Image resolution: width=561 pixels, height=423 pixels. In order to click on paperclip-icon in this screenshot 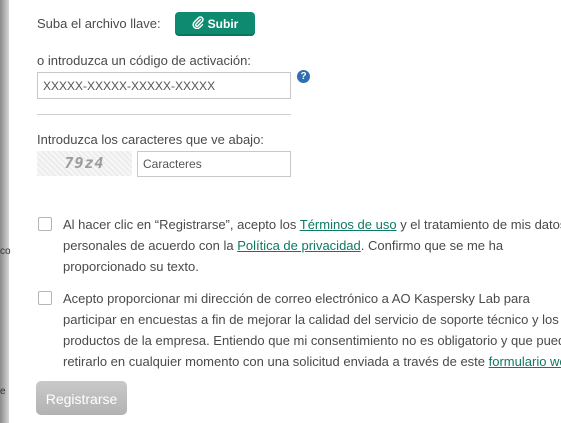, I will do `click(198, 25)`.